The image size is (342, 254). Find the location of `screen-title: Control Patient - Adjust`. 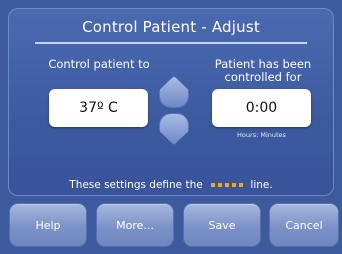

screen-title: Control Patient - Adjust is located at coordinates (171, 27).